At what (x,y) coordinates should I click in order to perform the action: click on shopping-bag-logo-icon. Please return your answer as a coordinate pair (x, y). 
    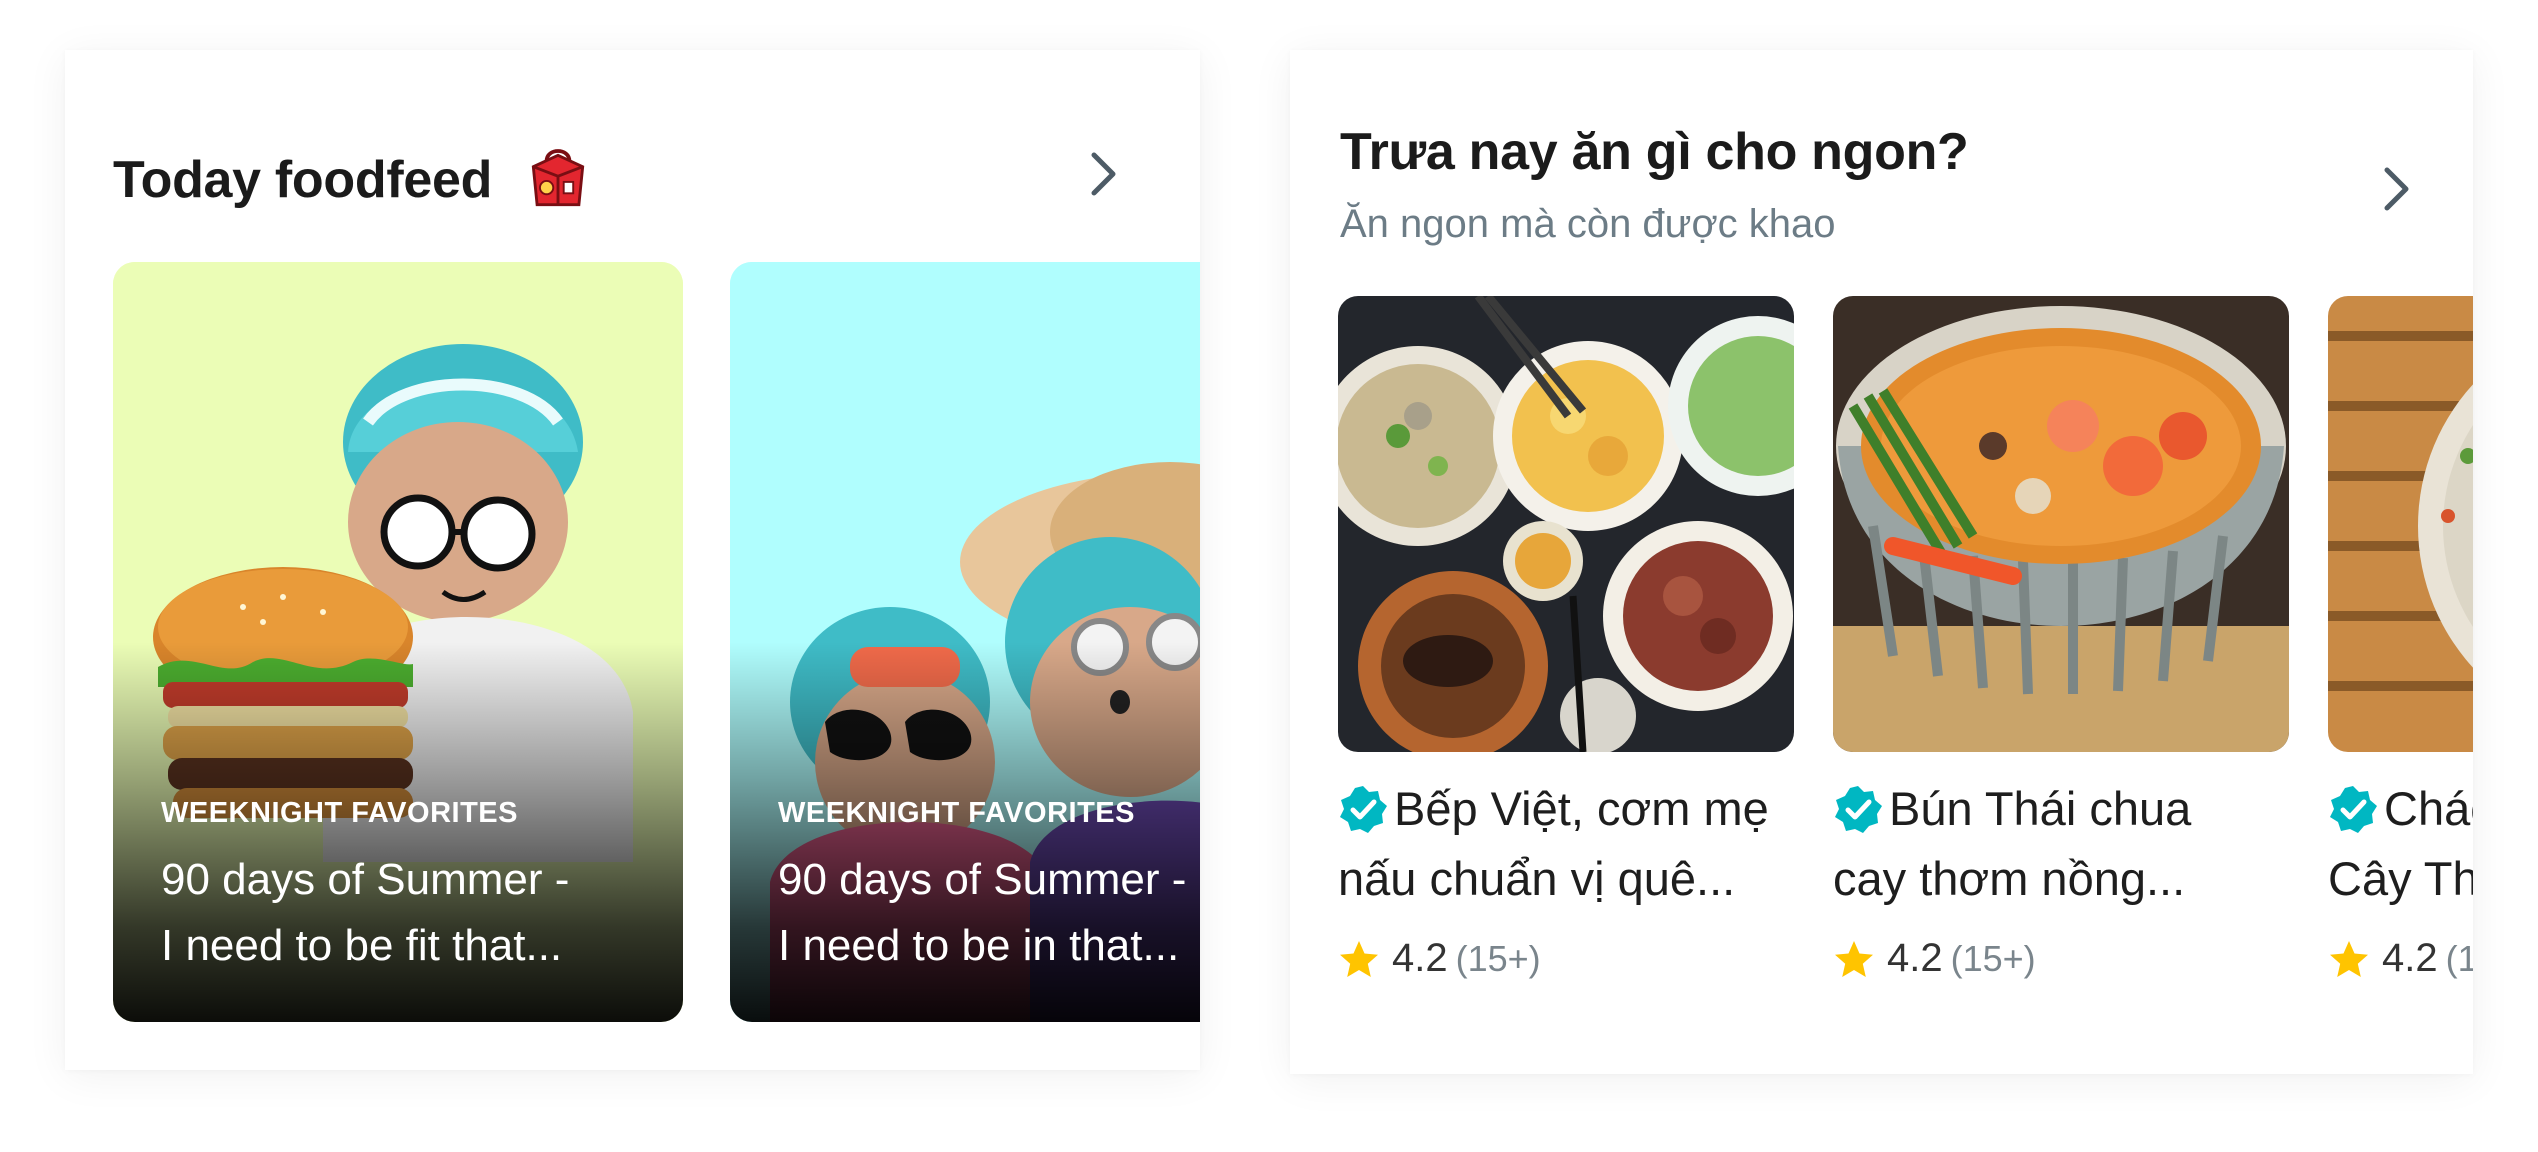
    Looking at the image, I should click on (558, 178).